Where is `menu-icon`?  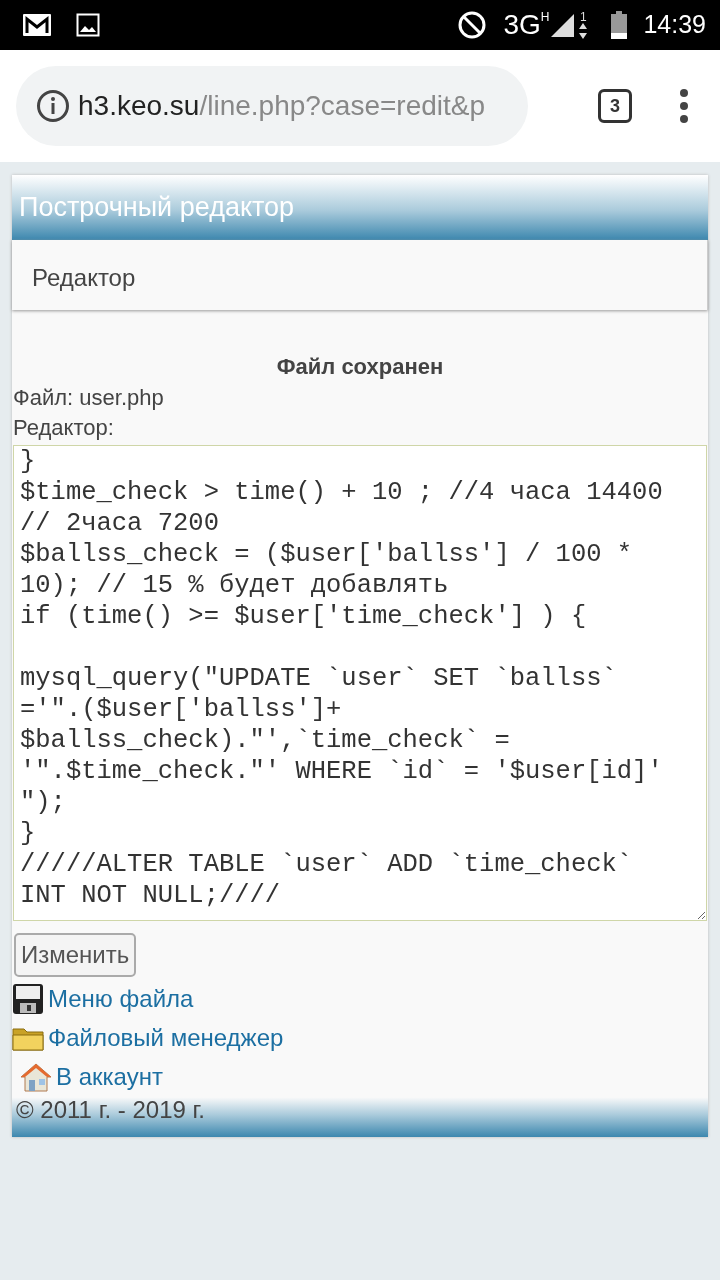
menu-icon is located at coordinates (684, 106).